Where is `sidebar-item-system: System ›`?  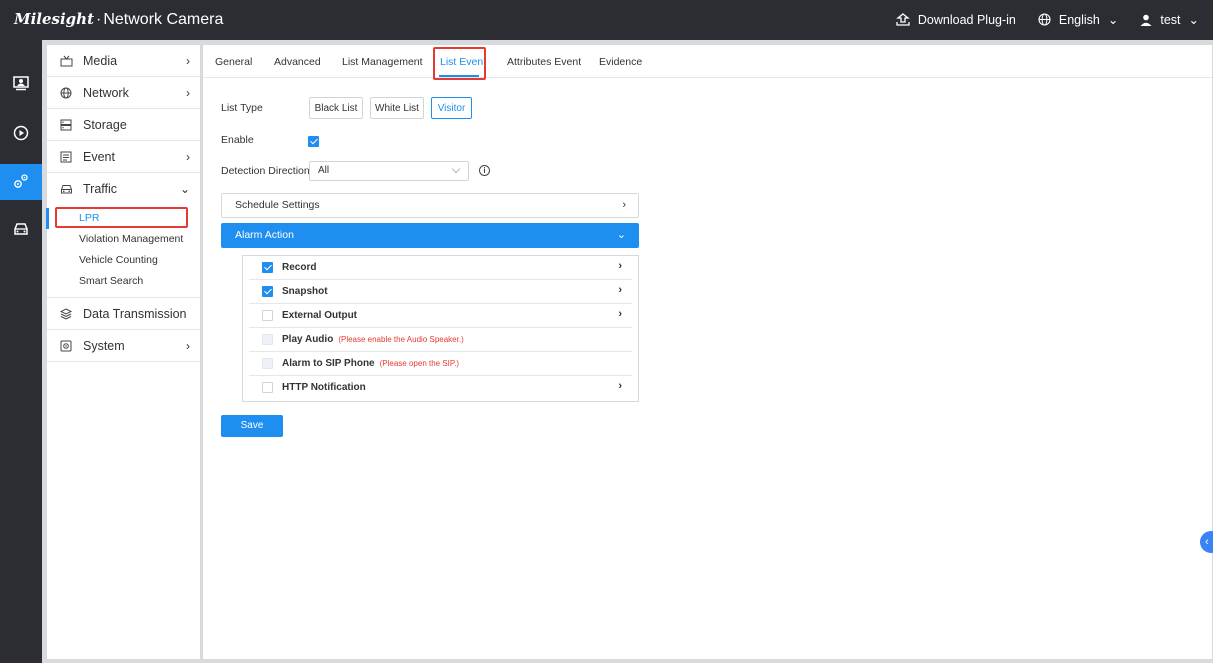 sidebar-item-system: System › is located at coordinates (123, 346).